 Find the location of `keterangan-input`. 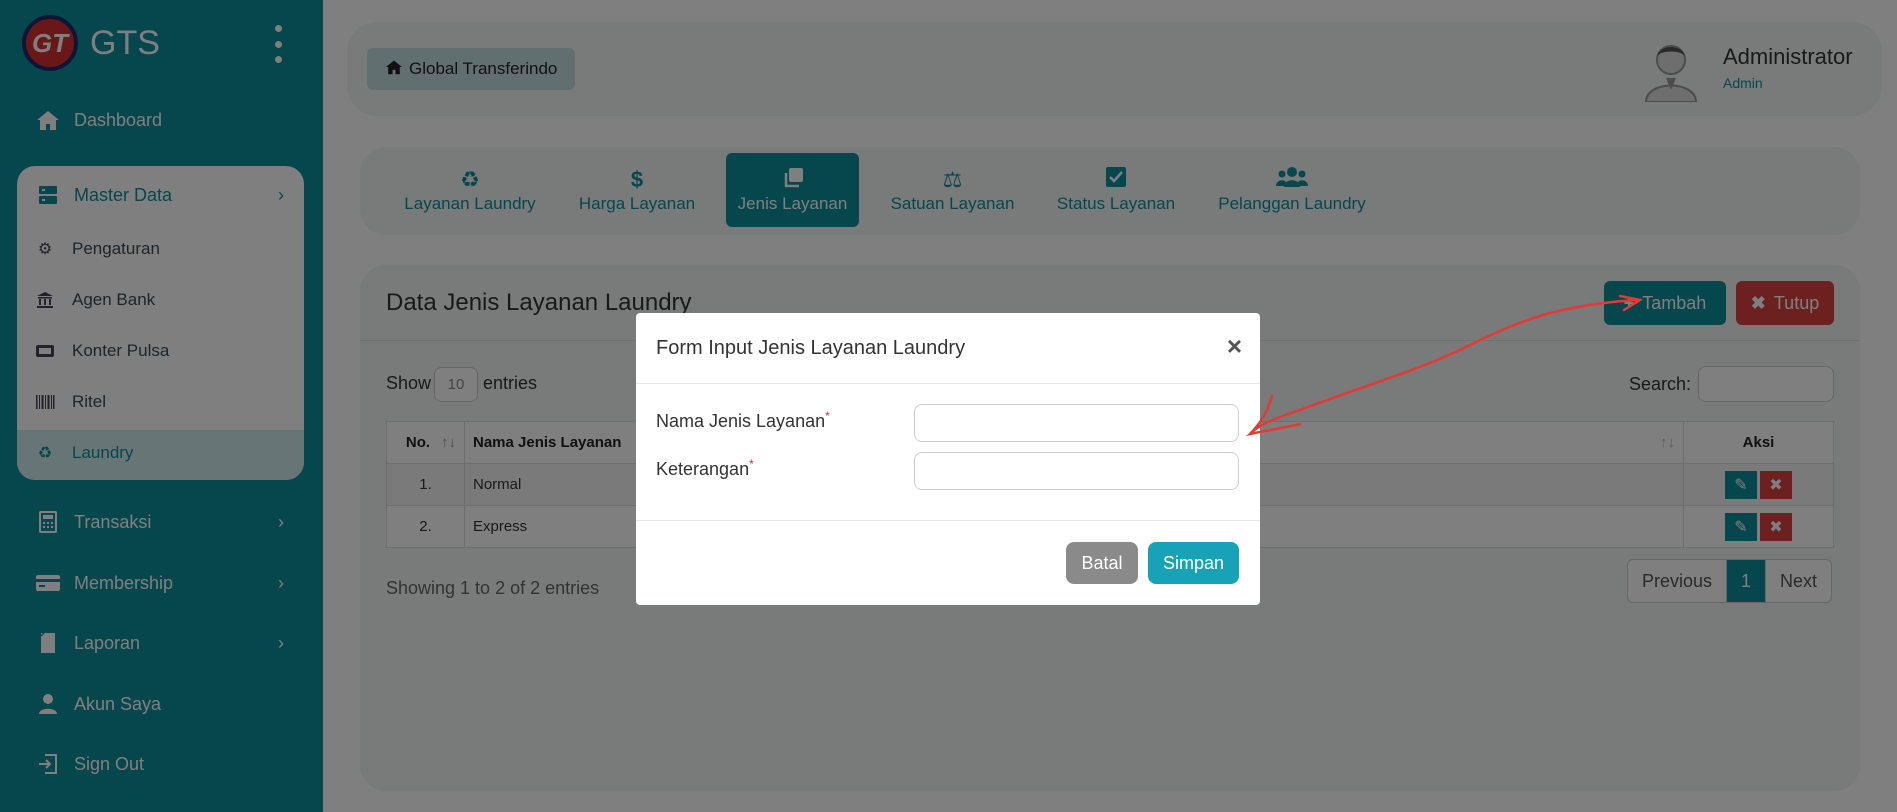

keterangan-input is located at coordinates (1076, 471).